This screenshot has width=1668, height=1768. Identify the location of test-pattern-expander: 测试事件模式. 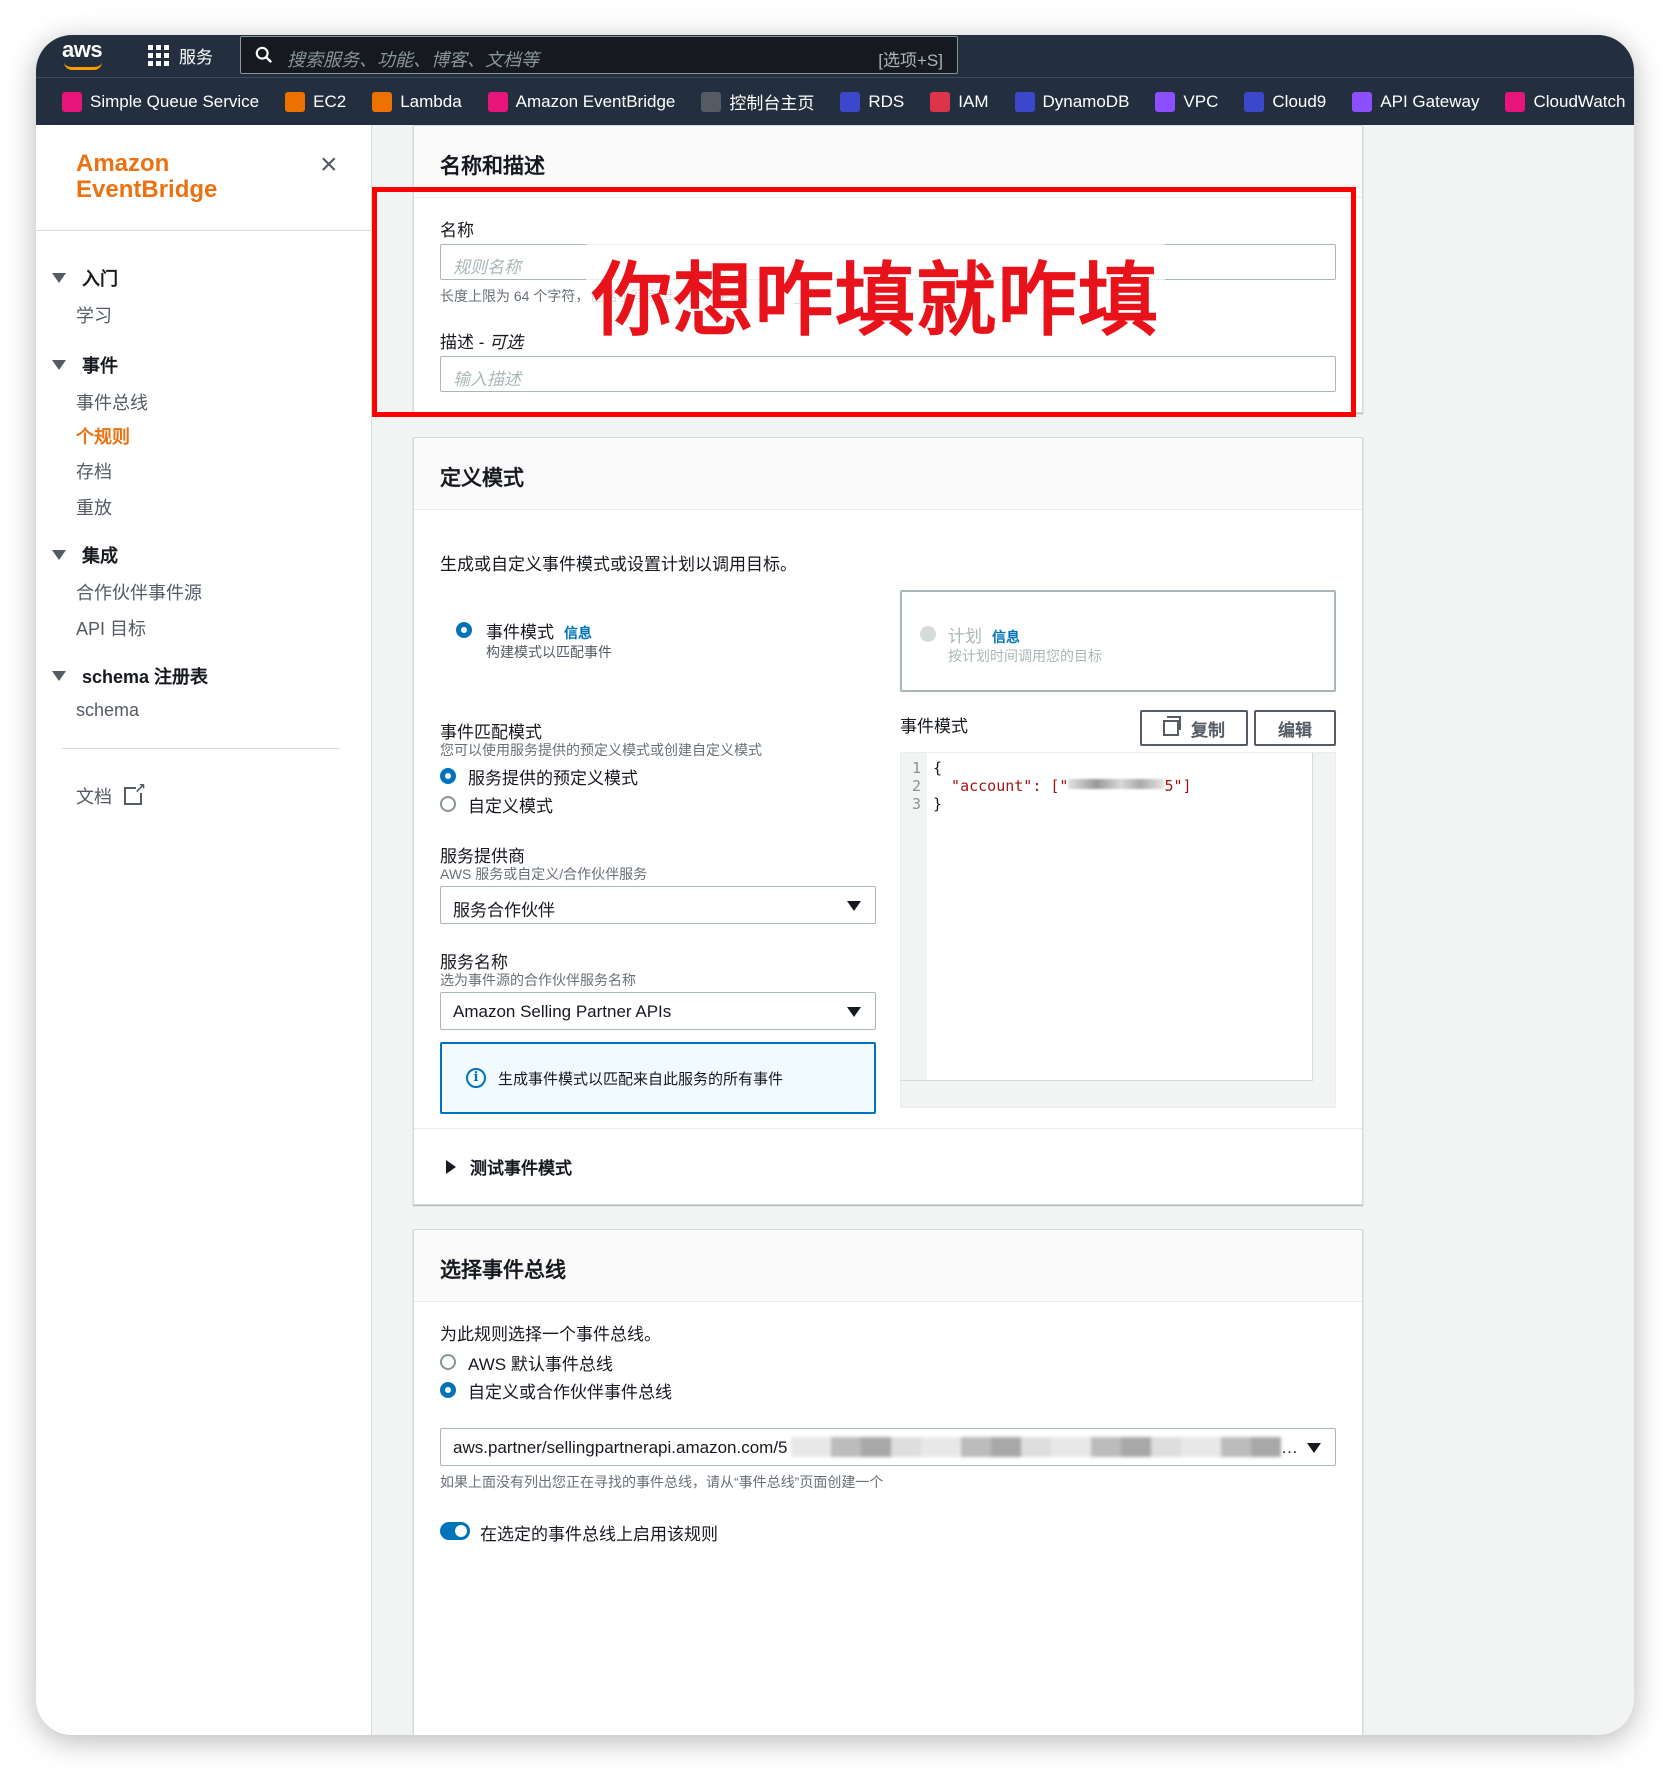
(509, 1166).